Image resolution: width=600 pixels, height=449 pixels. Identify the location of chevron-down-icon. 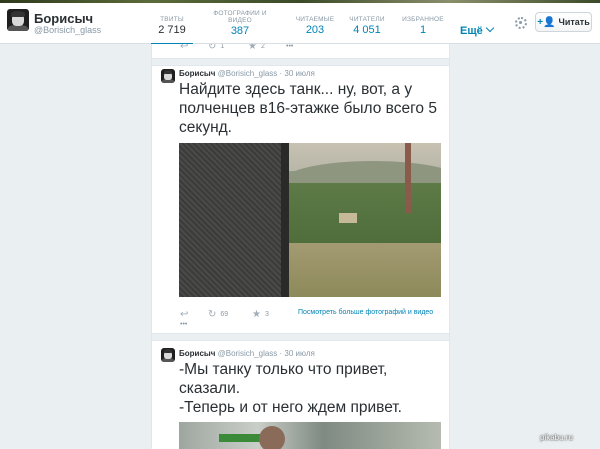
(489, 28).